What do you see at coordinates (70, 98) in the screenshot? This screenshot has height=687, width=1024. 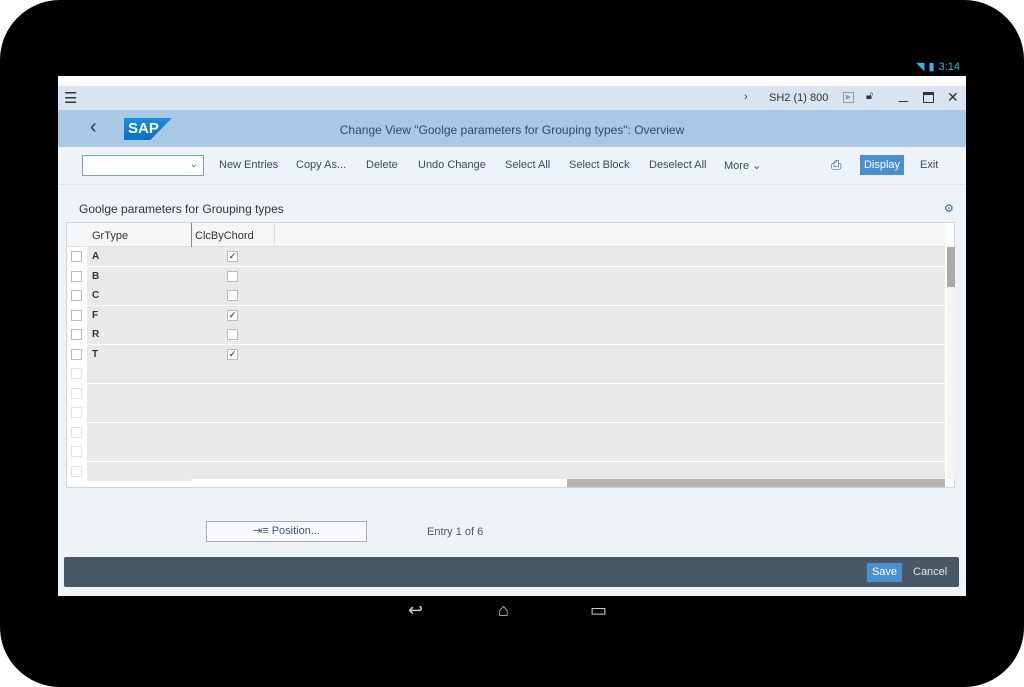 I see `menu-icon: ☰` at bounding box center [70, 98].